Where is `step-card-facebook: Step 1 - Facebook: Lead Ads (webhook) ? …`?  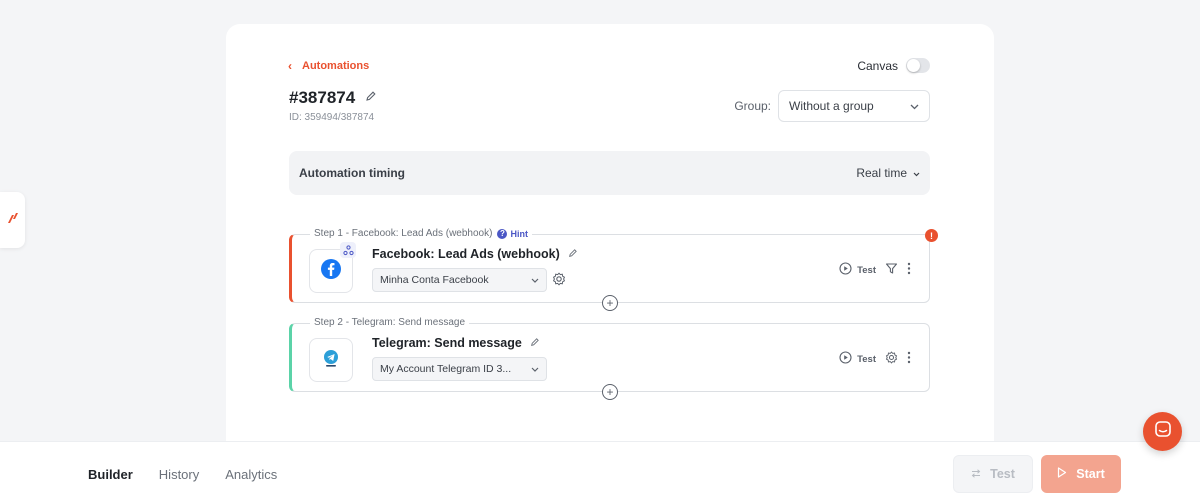 step-card-facebook: Step 1 - Facebook: Lead Ads (webhook) ? … is located at coordinates (613, 269).